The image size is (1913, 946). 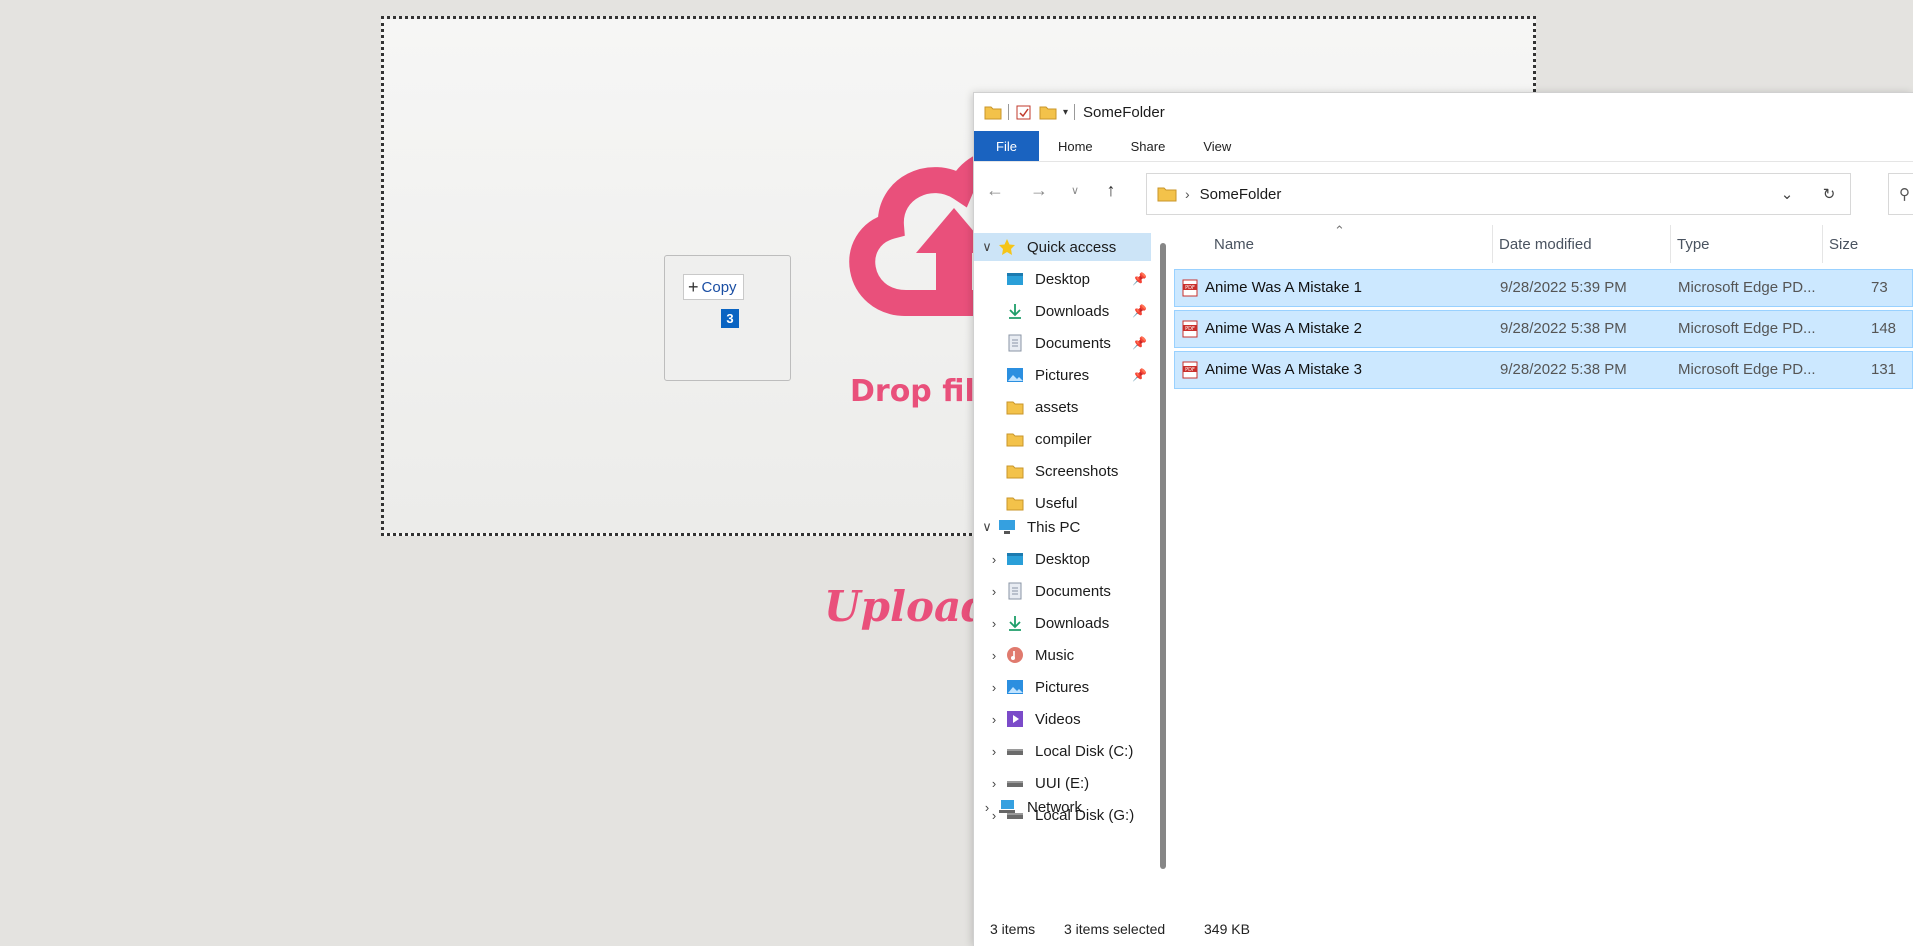 What do you see at coordinates (1062, 807) in the screenshot?
I see `sidebar-item-network: › Network` at bounding box center [1062, 807].